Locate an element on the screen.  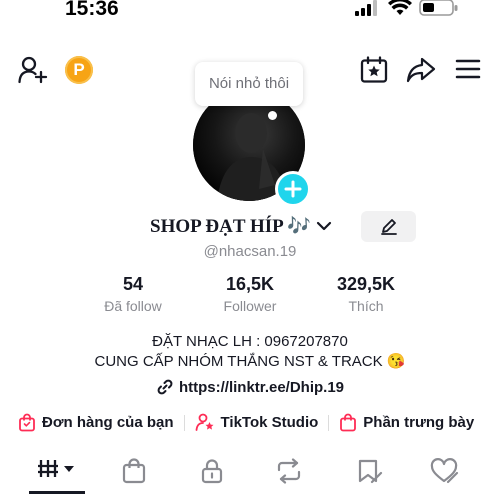
chevron-down-icon is located at coordinates (324, 226).